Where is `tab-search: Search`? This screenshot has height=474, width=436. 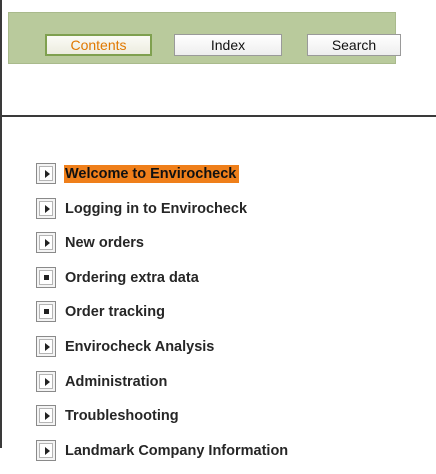
tab-search: Search is located at coordinates (354, 45).